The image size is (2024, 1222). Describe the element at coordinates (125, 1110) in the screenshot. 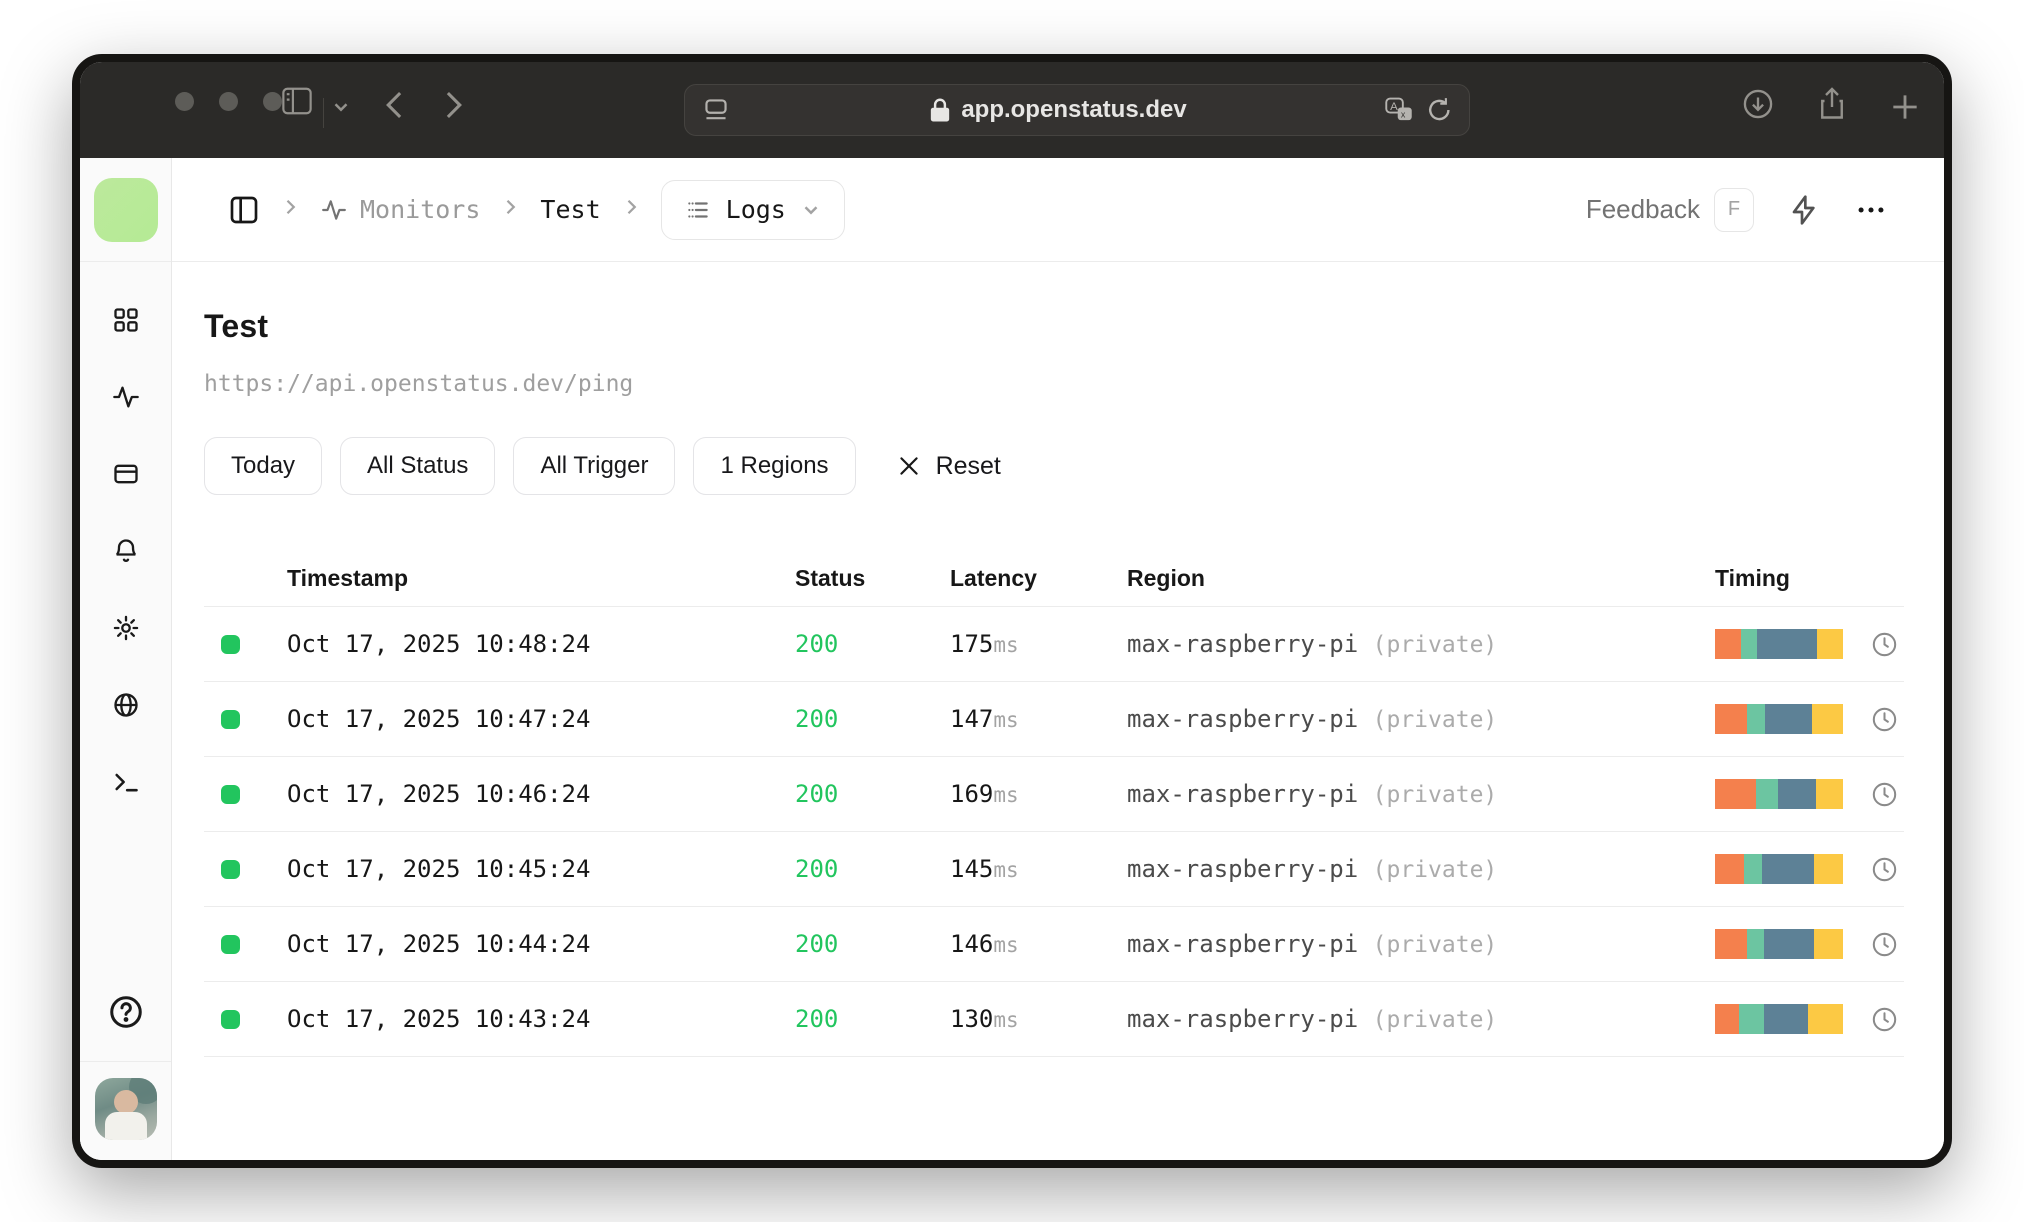

I see `user-menu` at that location.